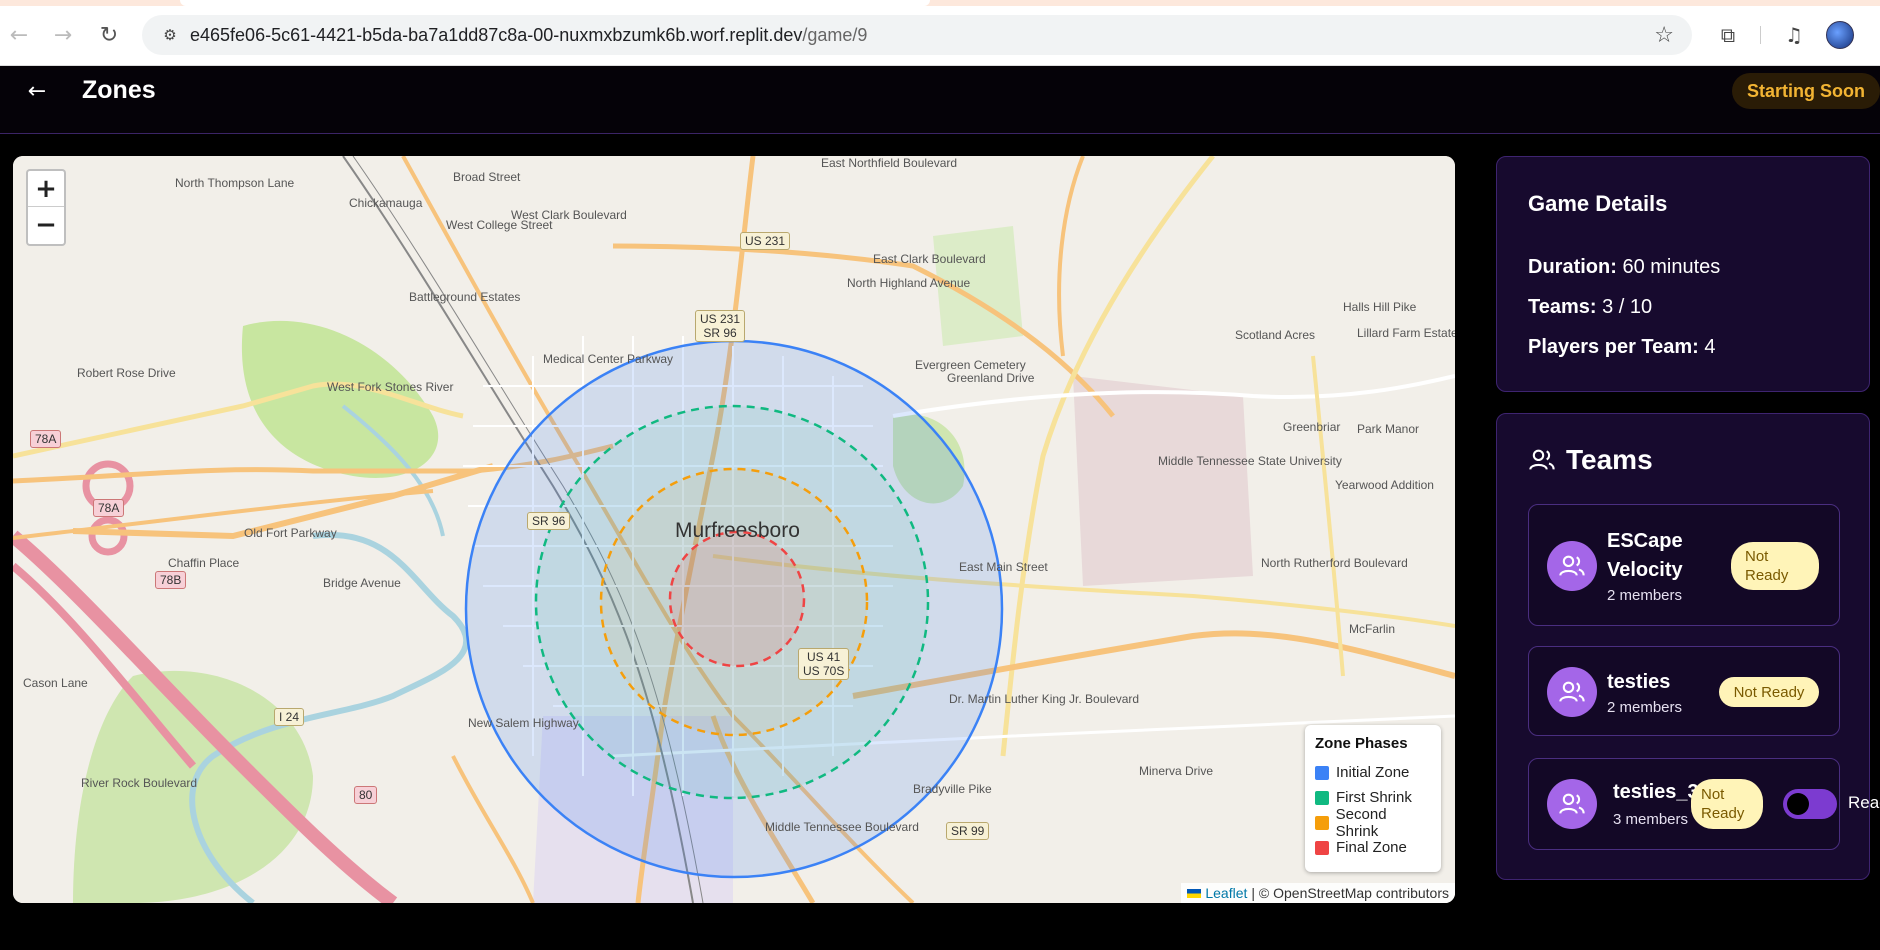 The height and width of the screenshot is (950, 1880). Describe the element at coordinates (46, 189) in the screenshot. I see `zoom-in-button: +` at that location.